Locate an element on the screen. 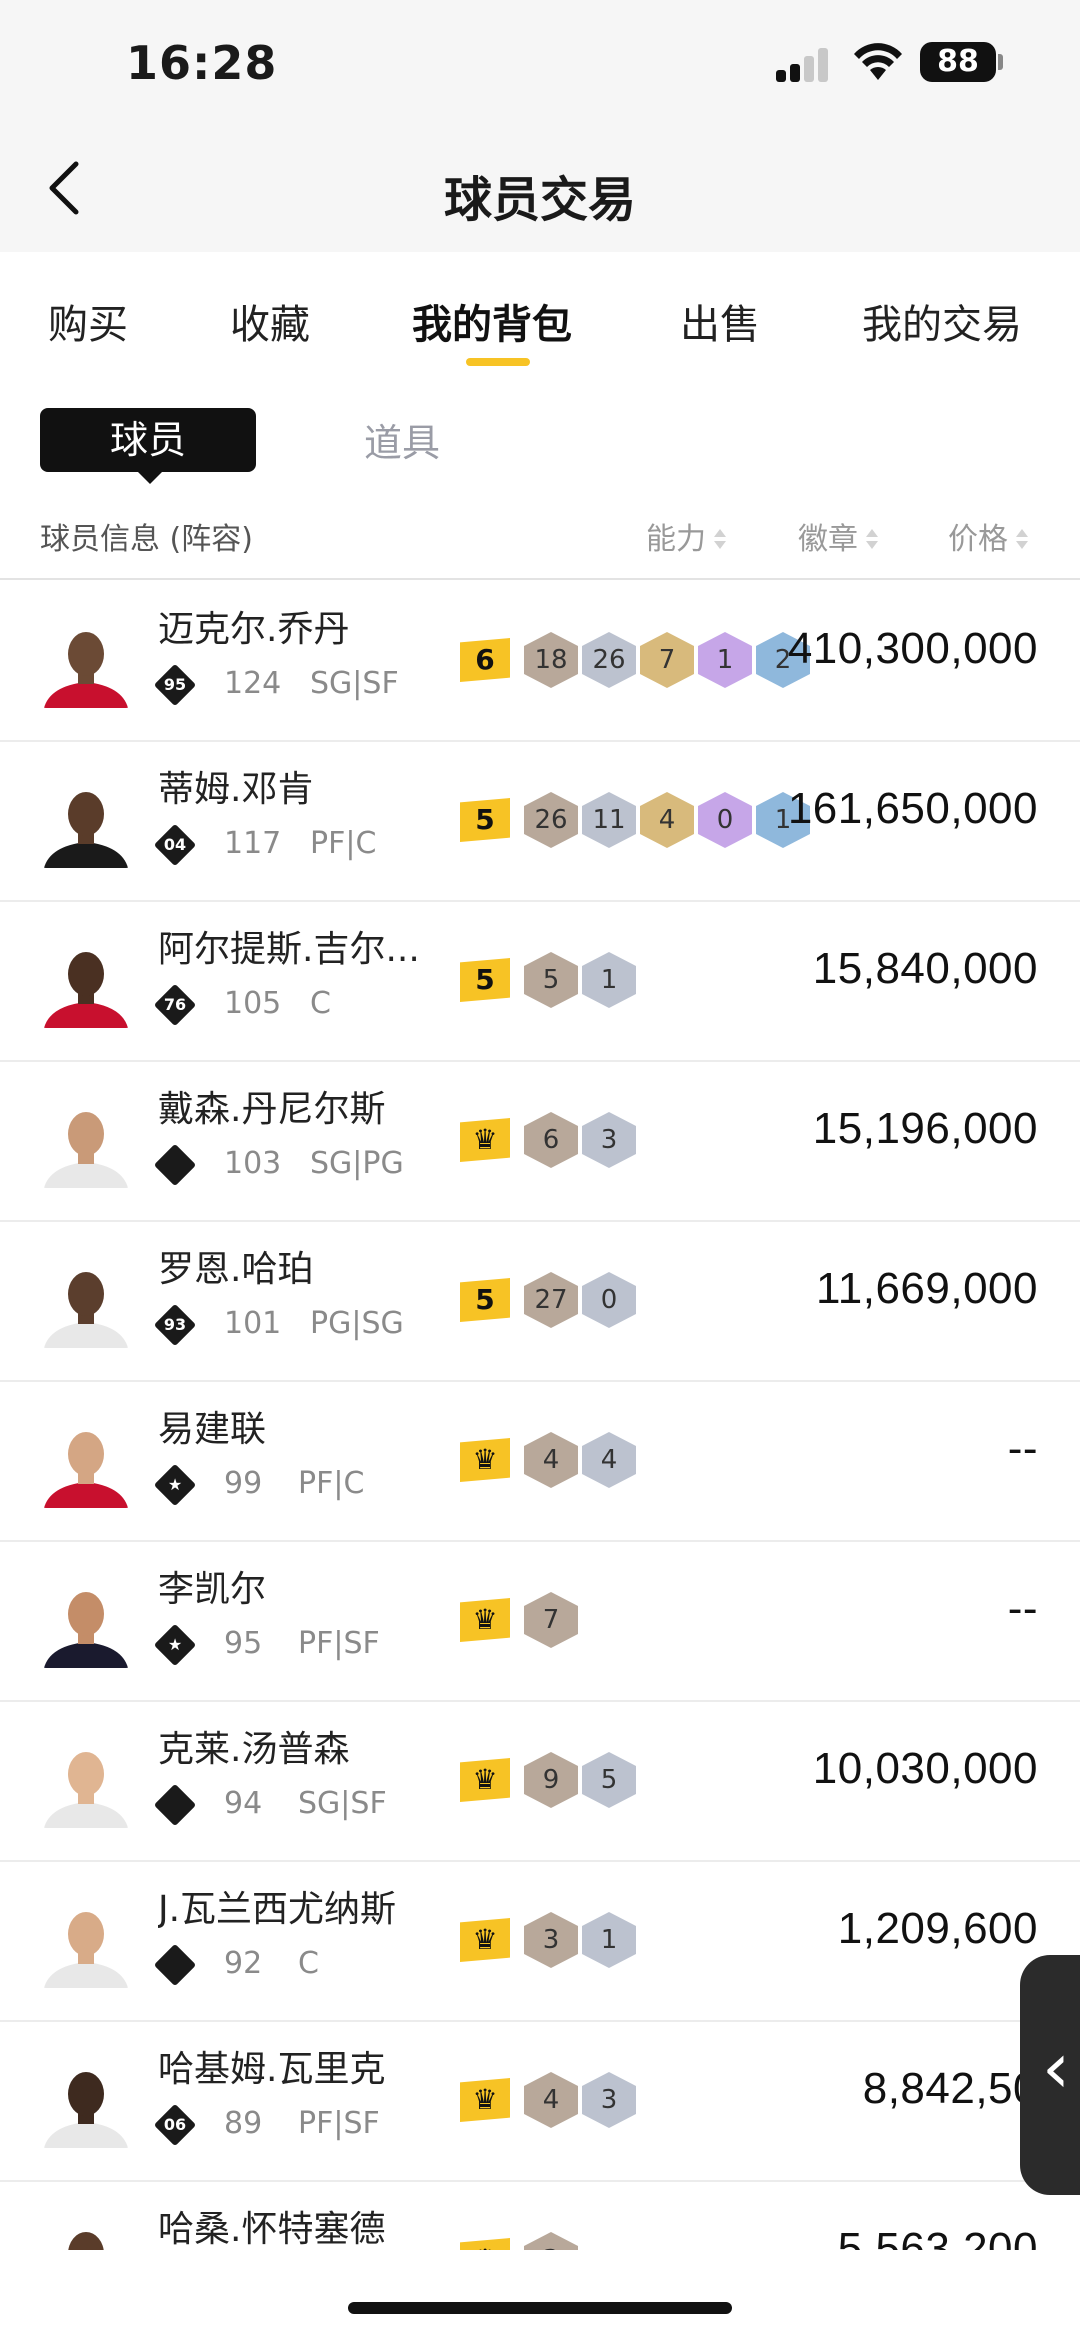 The width and height of the screenshot is (1080, 2337). player-row: 罗恩.哈珀 93 101 PG|SG 5 27 0 11,669,000 is located at coordinates (540, 1302).